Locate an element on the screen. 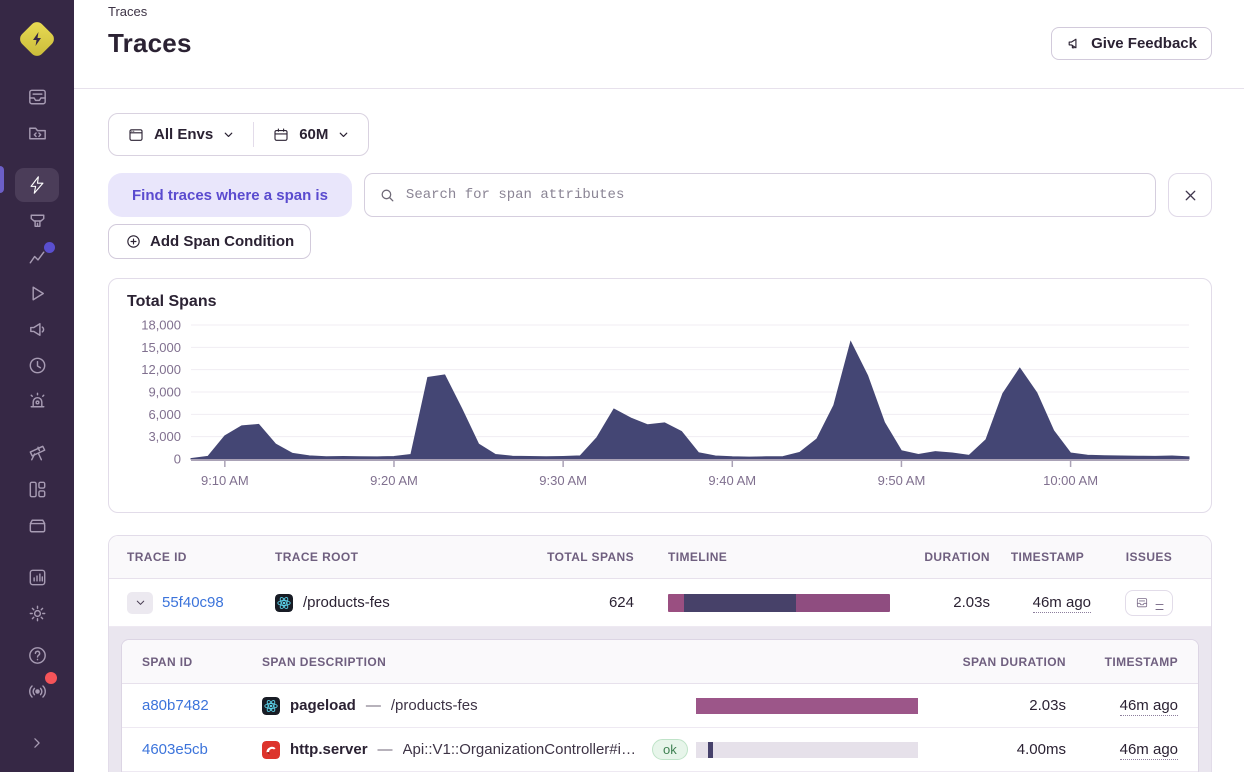 This screenshot has width=1244, height=772. sidebar-item-explore-traces is located at coordinates (37, 185).